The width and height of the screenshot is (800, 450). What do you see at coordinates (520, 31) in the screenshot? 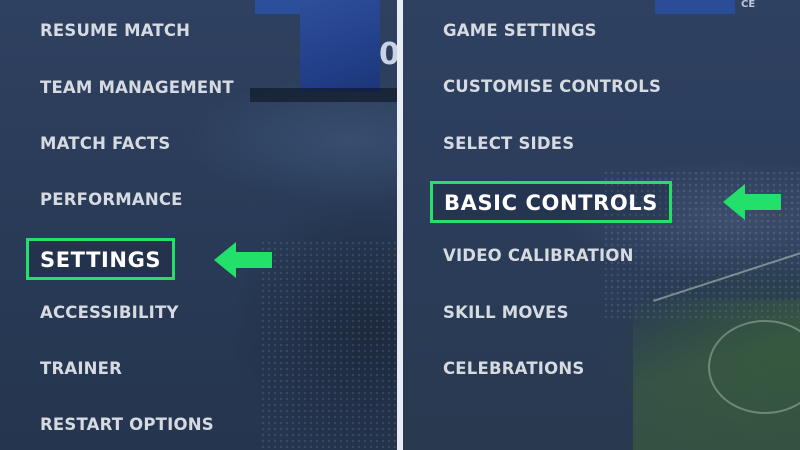
I see `menu-item-game-settings: GAME SETTINGS` at bounding box center [520, 31].